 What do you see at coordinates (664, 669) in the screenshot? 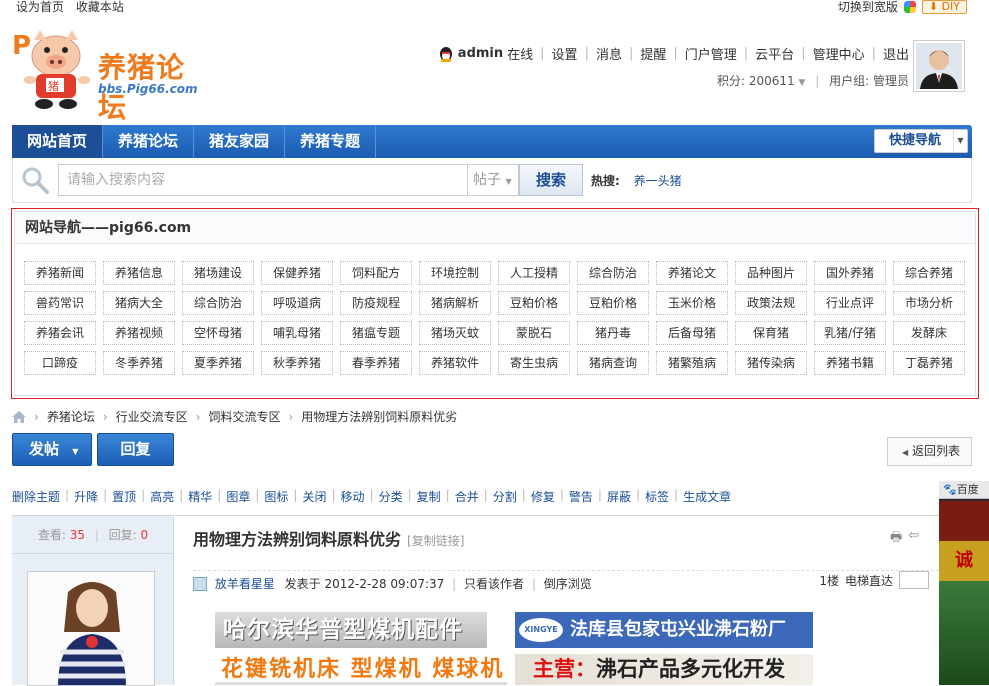
I see `ad-banner-products: 主营：沸石产品多元化开发` at bounding box center [664, 669].